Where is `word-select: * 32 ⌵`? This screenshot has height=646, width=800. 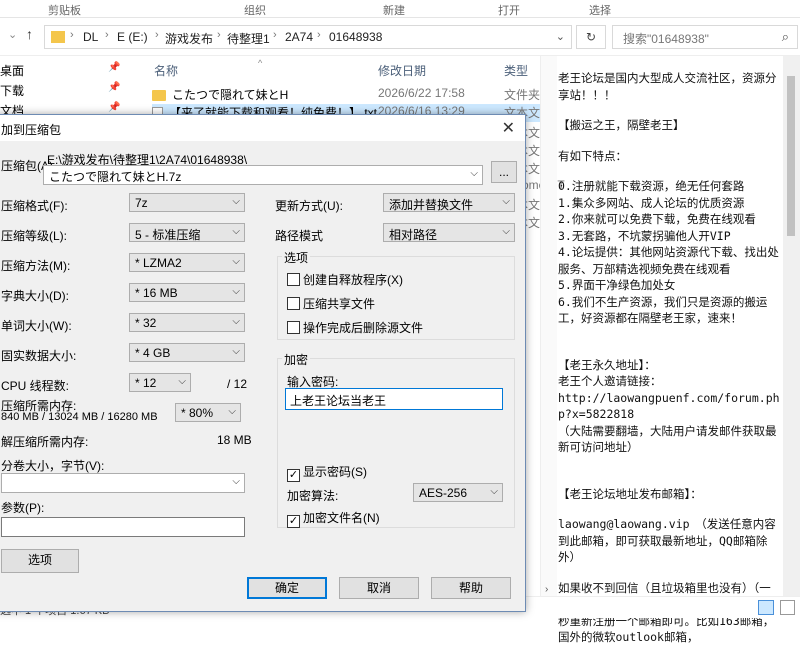 word-select: * 32 ⌵ is located at coordinates (187, 322).